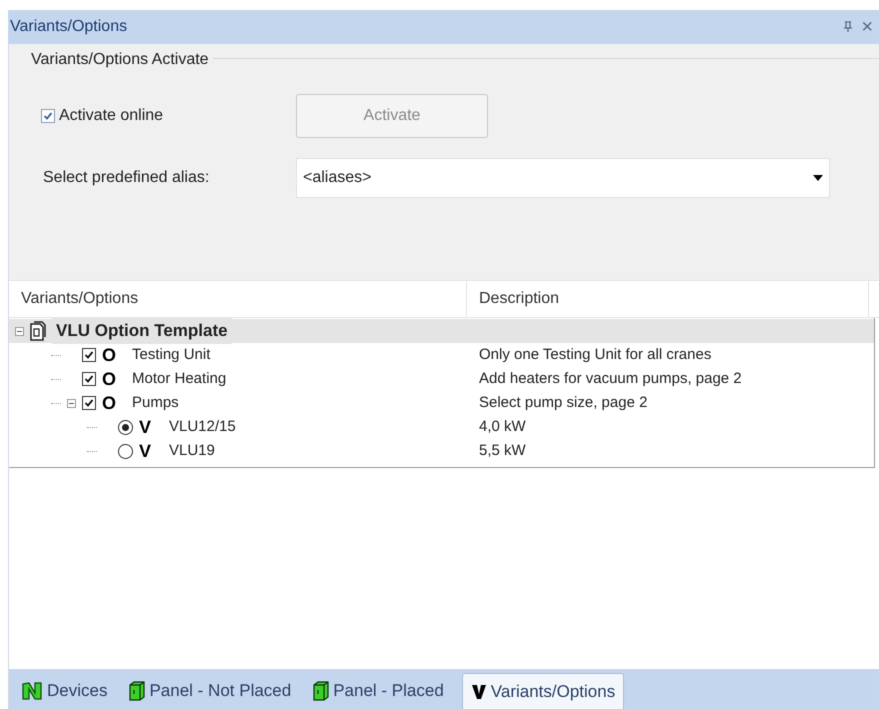  I want to click on column-header: Variants/Options, so click(238, 299).